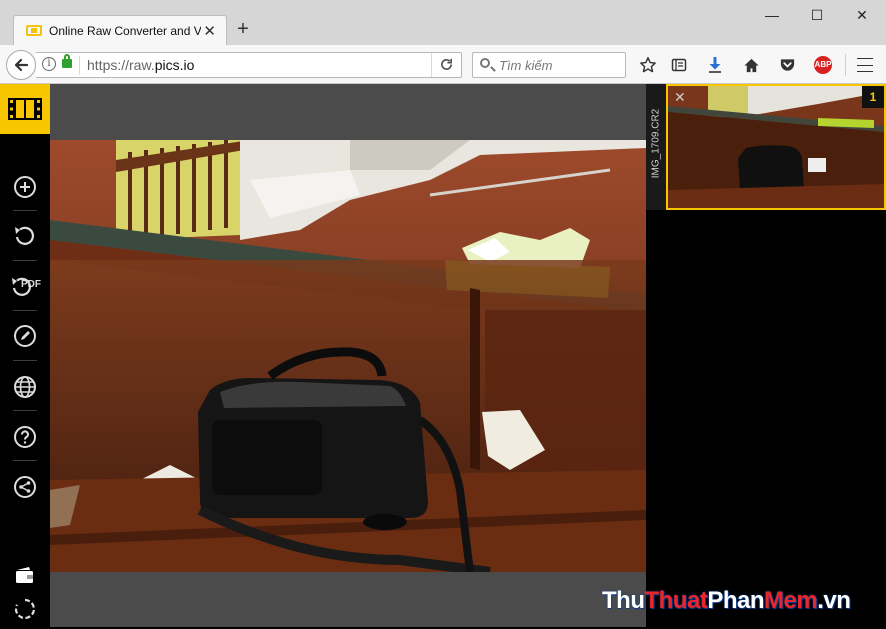 The width and height of the screenshot is (886, 629). I want to click on watermark-logo: ThuThuatPhanMem.vn, so click(726, 600).